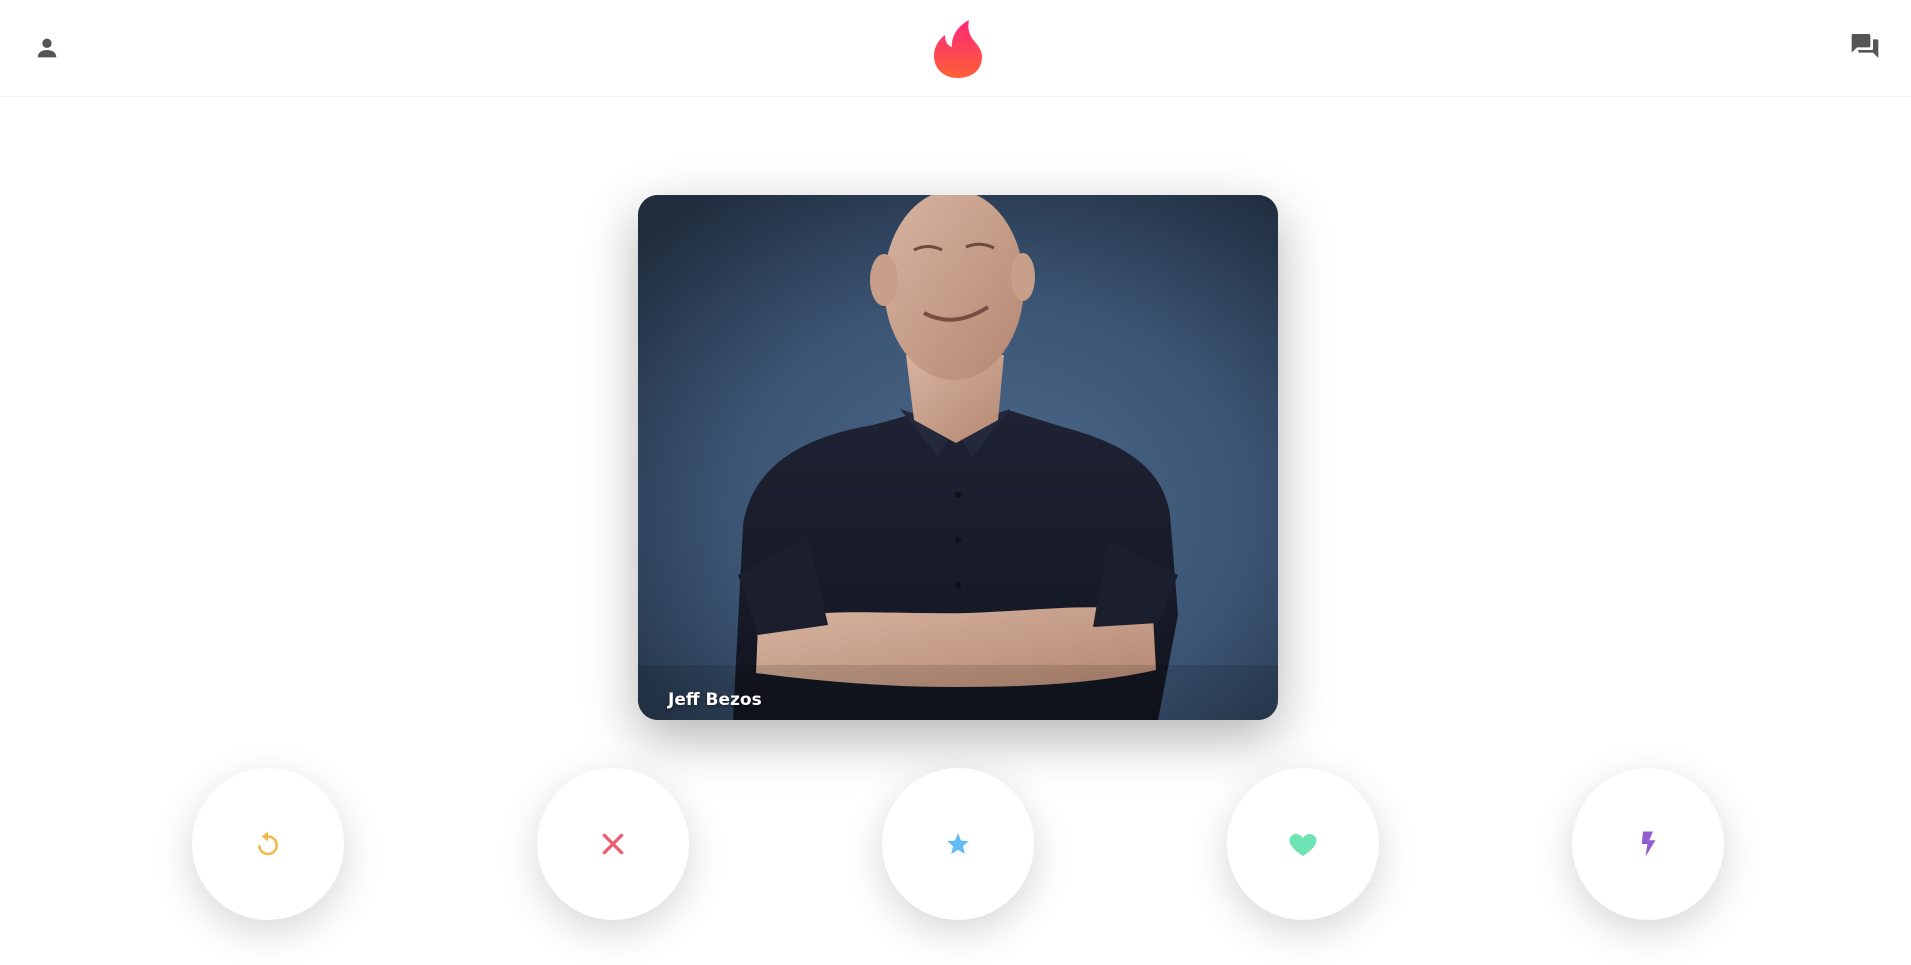 Image resolution: width=1911 pixels, height=965 pixels. I want to click on messages-button, so click(1865, 46).